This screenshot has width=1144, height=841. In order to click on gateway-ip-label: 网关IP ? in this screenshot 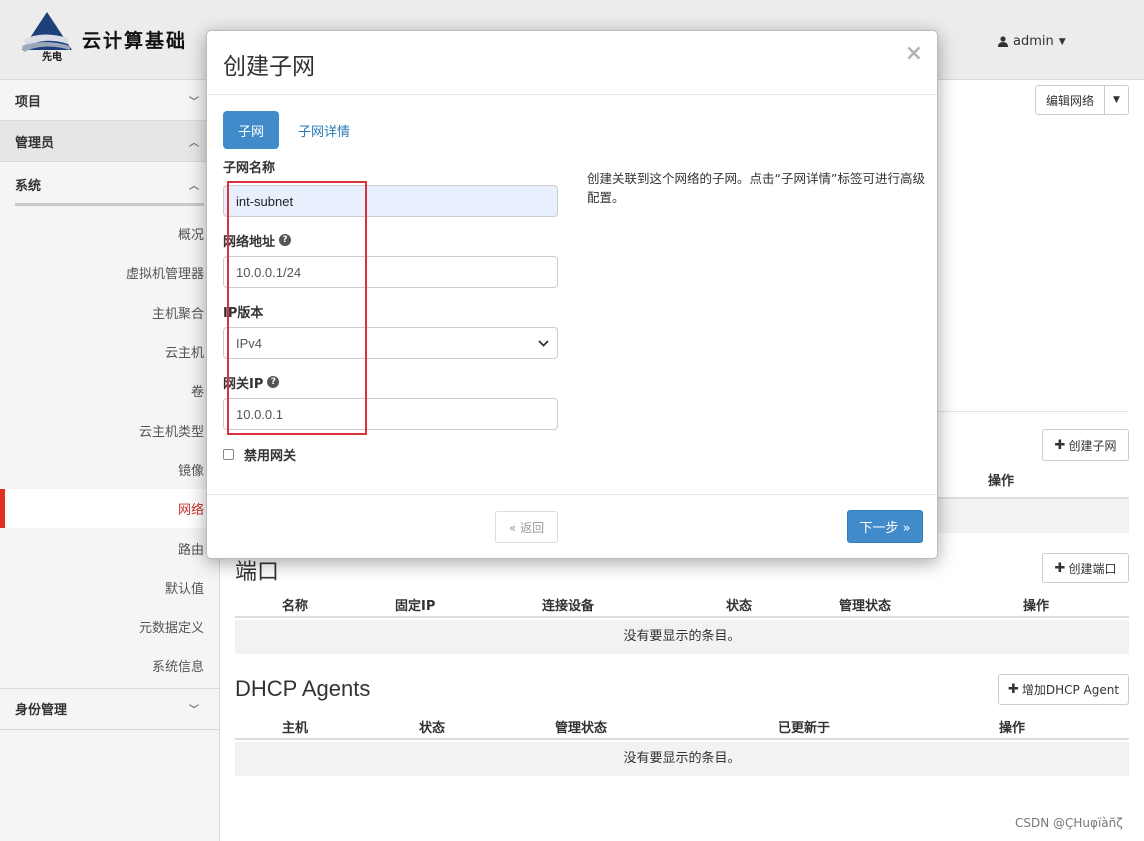, I will do `click(251, 382)`.